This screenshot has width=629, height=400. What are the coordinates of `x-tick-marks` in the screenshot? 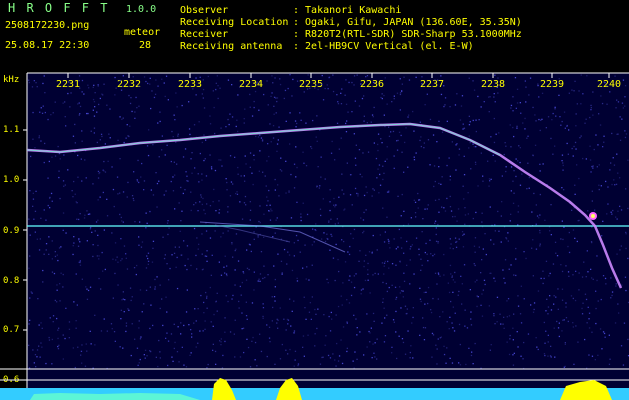 It's located at (338, 75).